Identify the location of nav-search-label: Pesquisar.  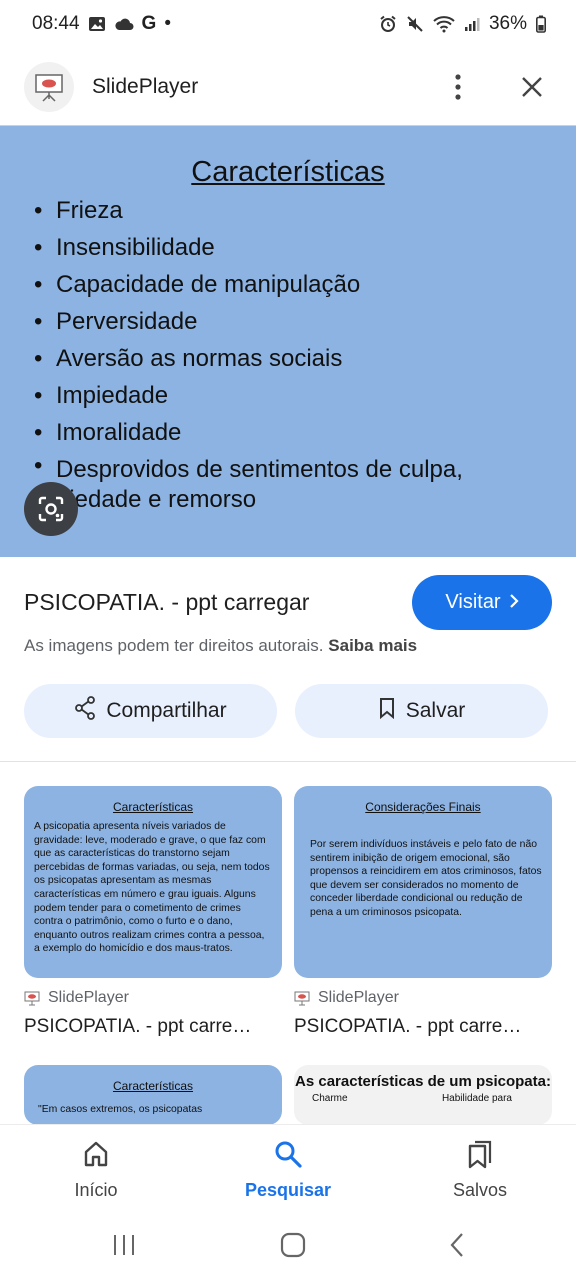
(288, 1190).